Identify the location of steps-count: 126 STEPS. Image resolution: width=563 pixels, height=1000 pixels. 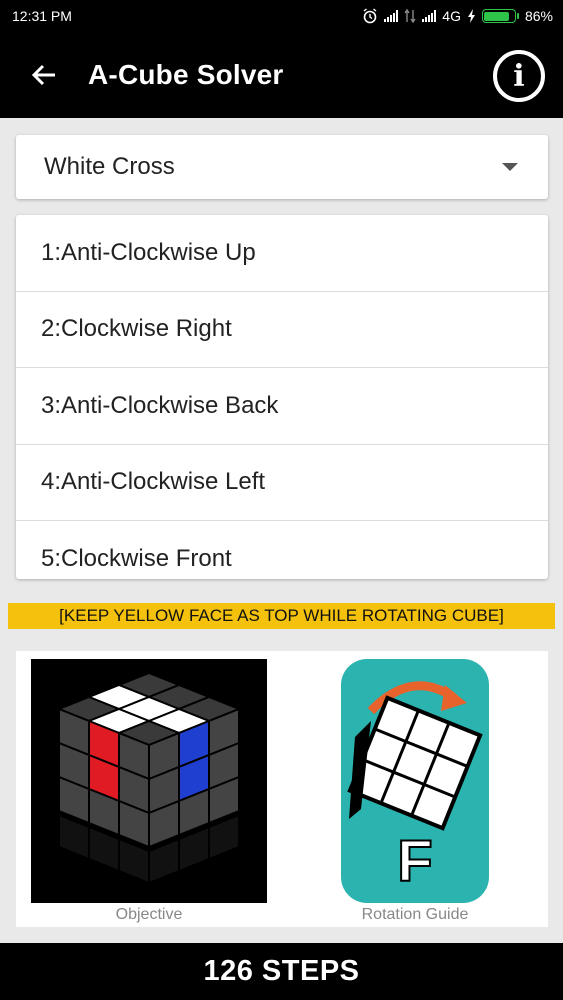
(281, 971).